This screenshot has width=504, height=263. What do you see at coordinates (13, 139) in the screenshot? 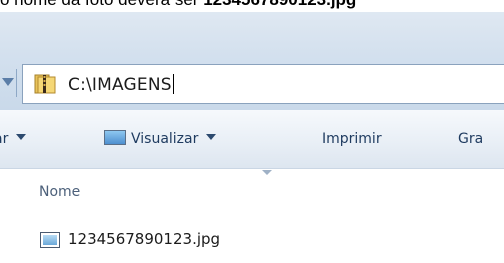
I see `organize-button: ar` at bounding box center [13, 139].